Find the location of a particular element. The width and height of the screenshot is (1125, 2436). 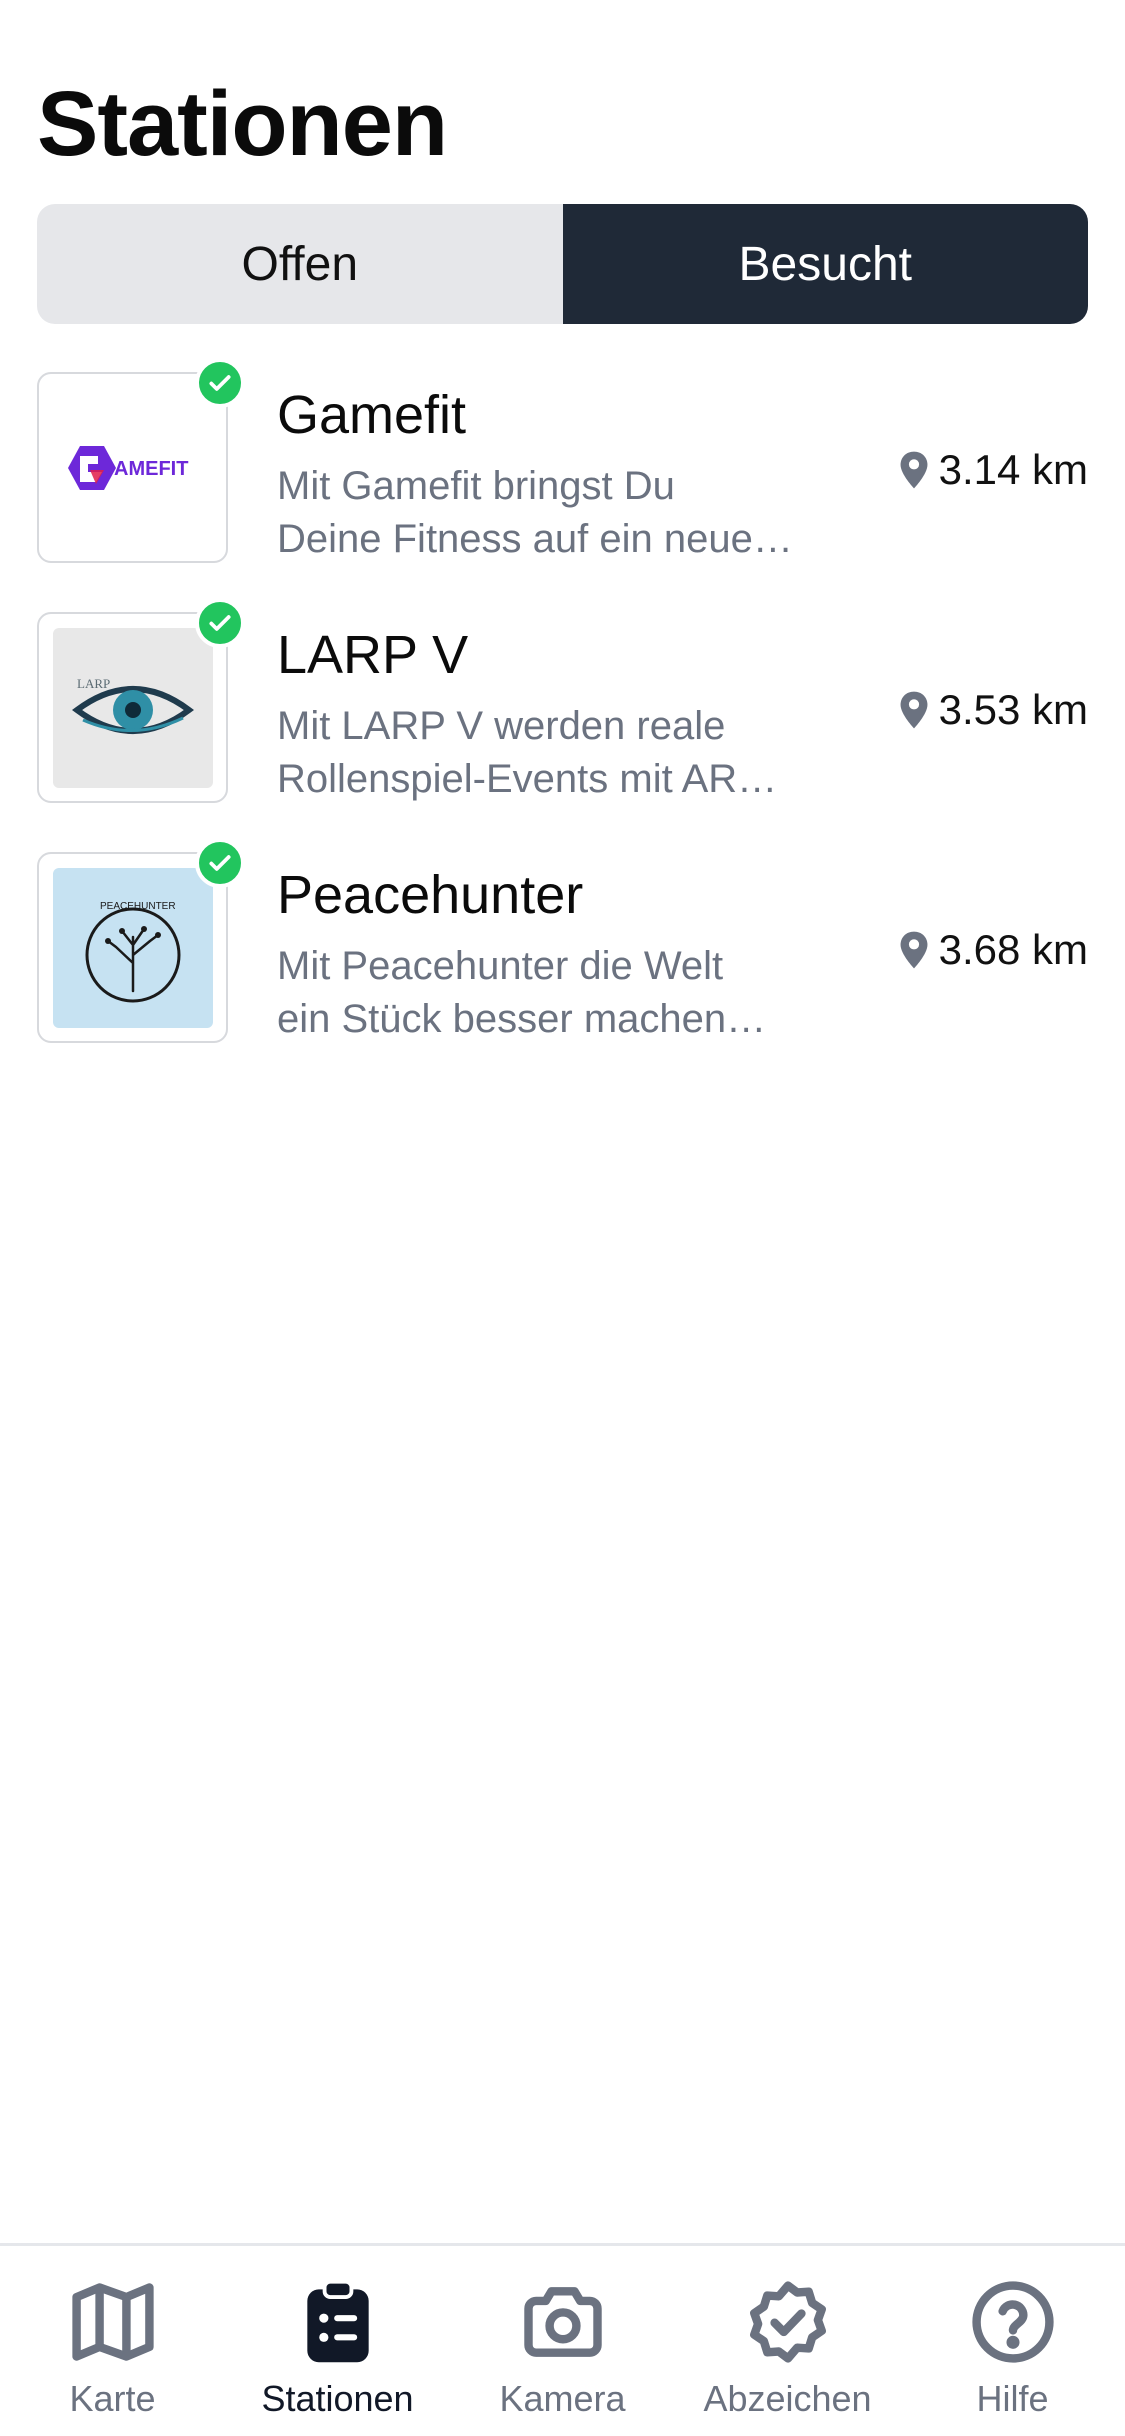

station-name: LARP V is located at coordinates (373, 655).